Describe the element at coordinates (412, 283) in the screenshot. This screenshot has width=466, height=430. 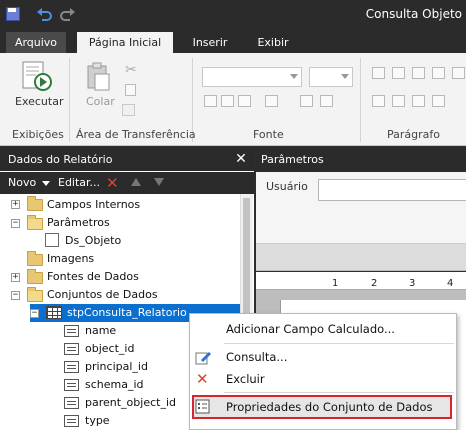
I see `ruler-mark: 3` at that location.